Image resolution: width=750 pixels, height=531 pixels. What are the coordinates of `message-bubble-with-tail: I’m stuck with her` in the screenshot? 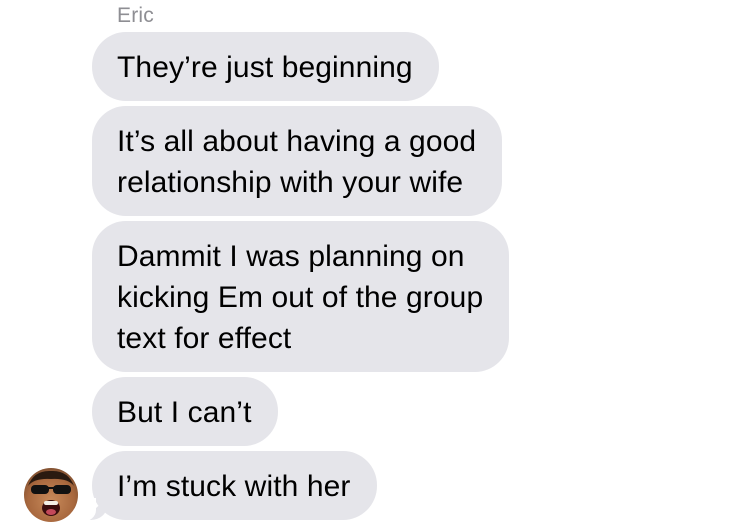 It's located at (227, 486).